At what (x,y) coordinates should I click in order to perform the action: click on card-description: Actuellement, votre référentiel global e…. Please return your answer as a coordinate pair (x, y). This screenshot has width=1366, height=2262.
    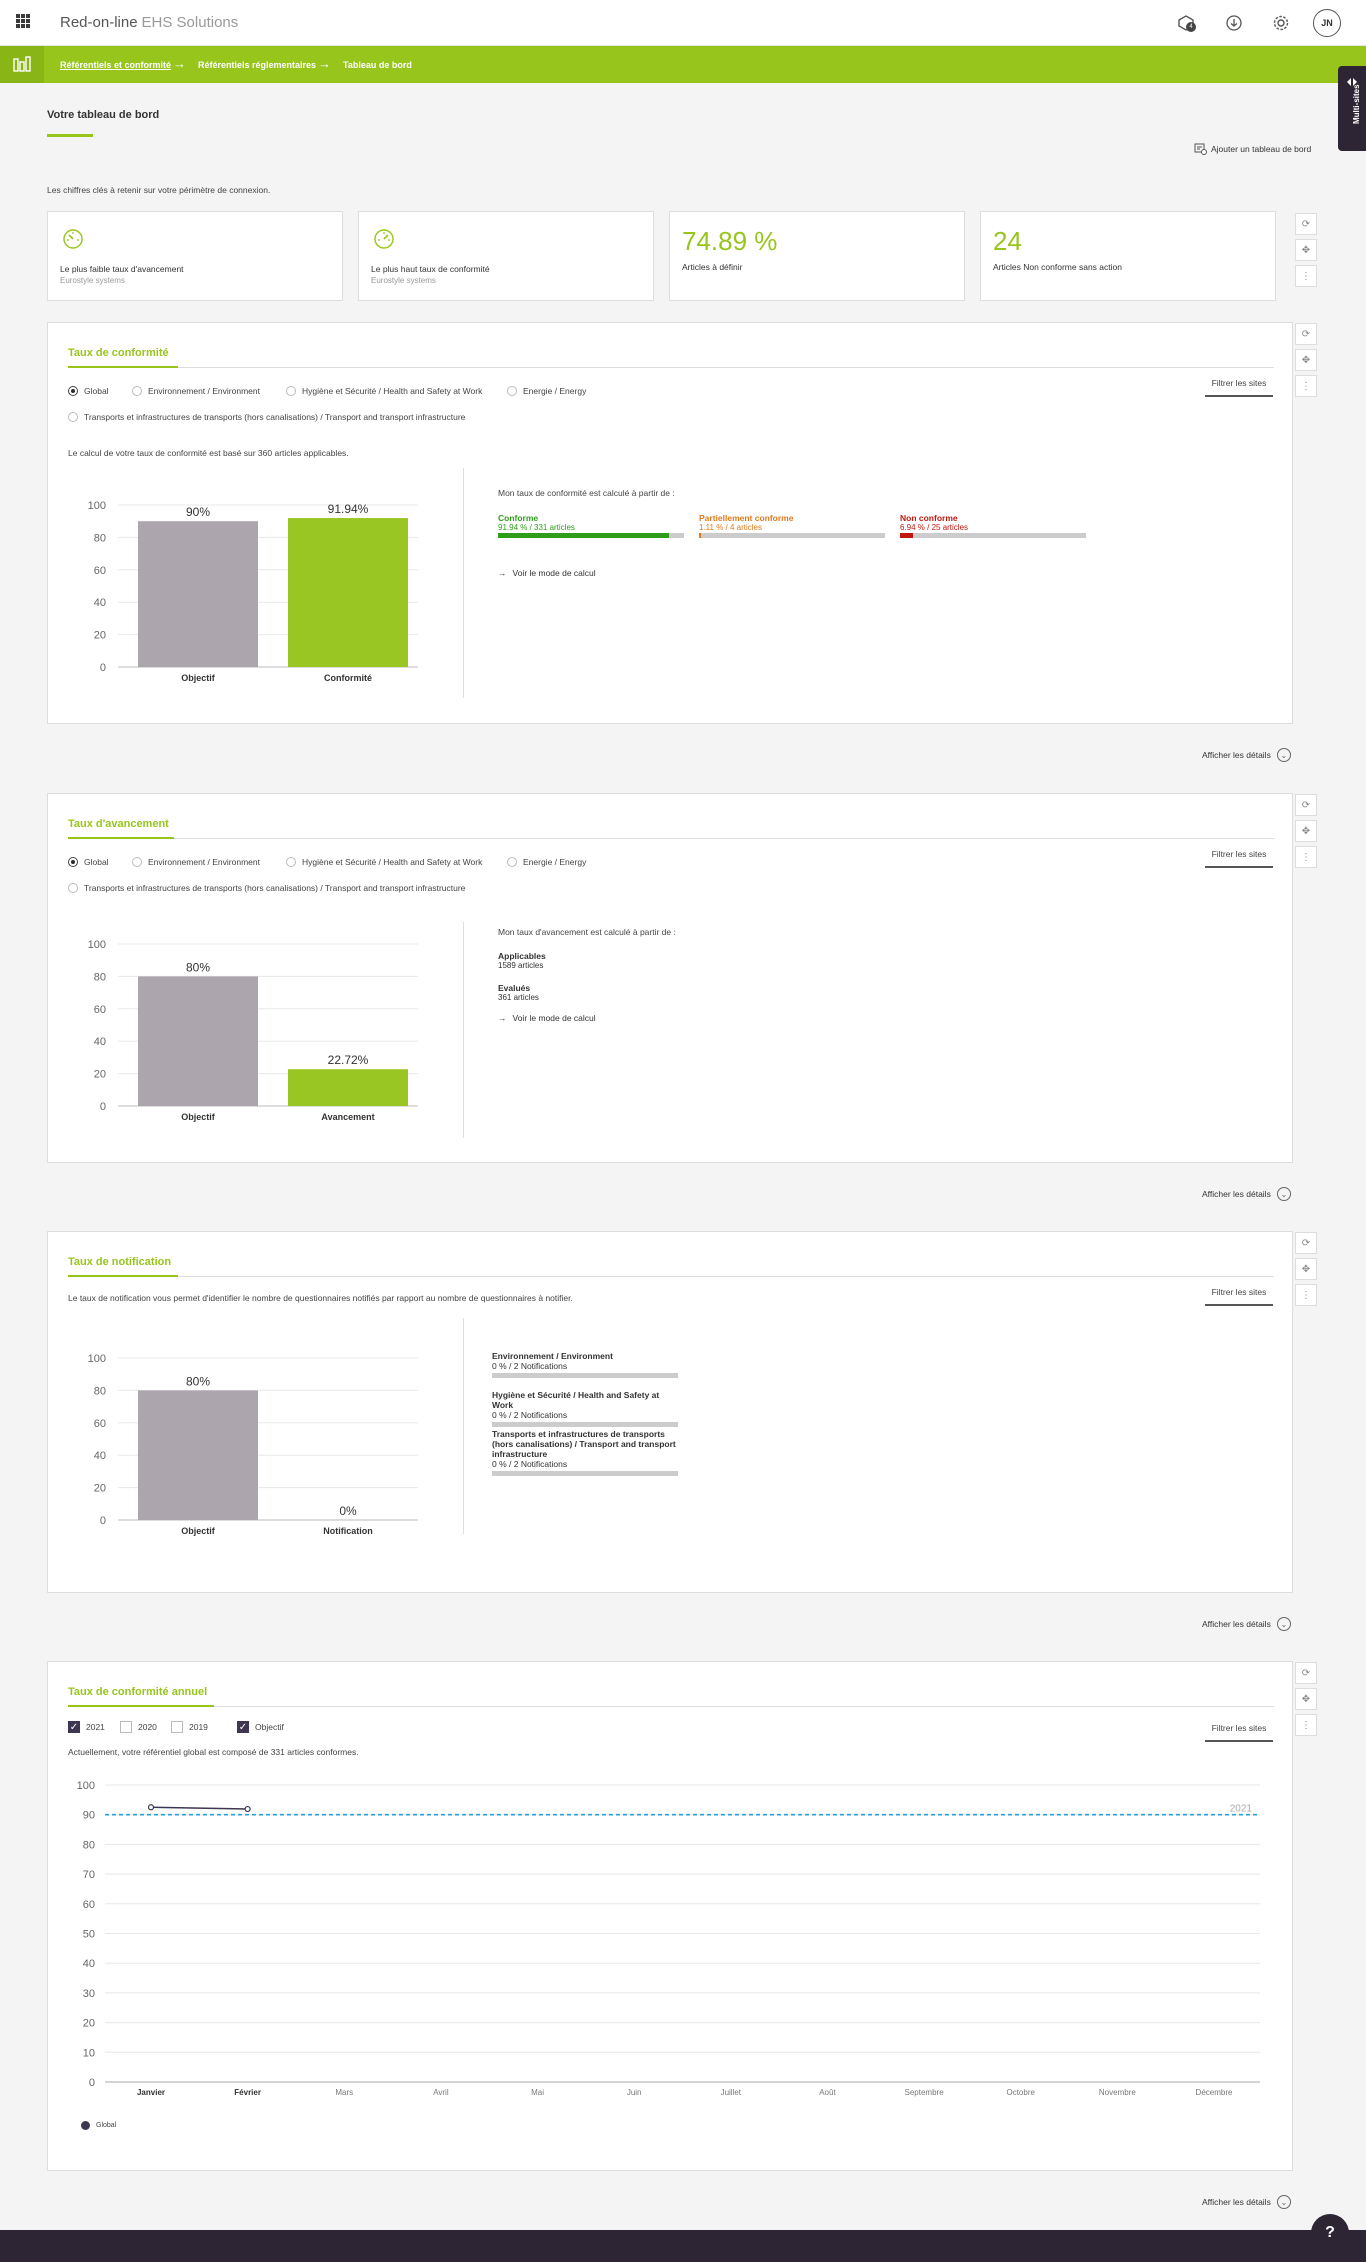
    Looking at the image, I should click on (213, 1752).